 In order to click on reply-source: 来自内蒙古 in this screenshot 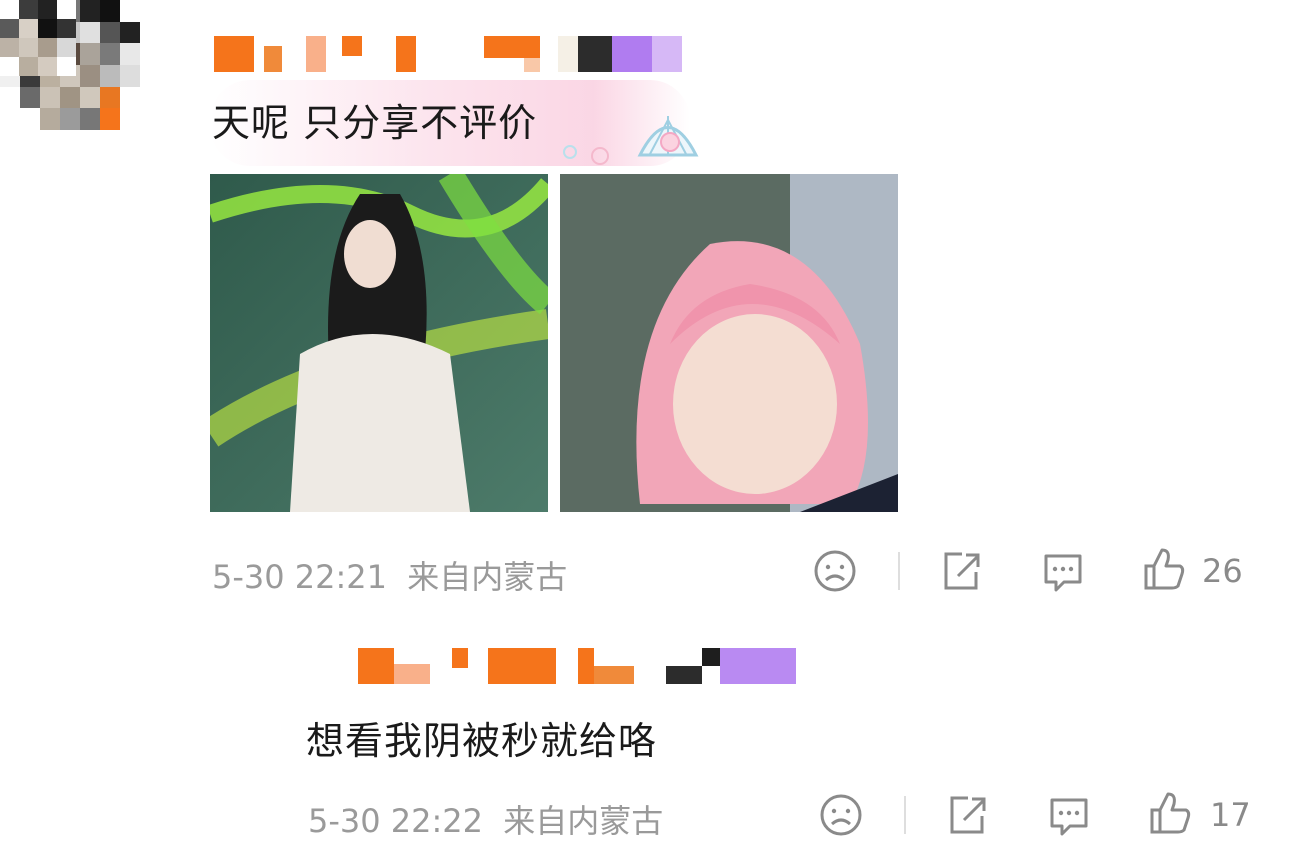, I will do `click(583, 821)`.